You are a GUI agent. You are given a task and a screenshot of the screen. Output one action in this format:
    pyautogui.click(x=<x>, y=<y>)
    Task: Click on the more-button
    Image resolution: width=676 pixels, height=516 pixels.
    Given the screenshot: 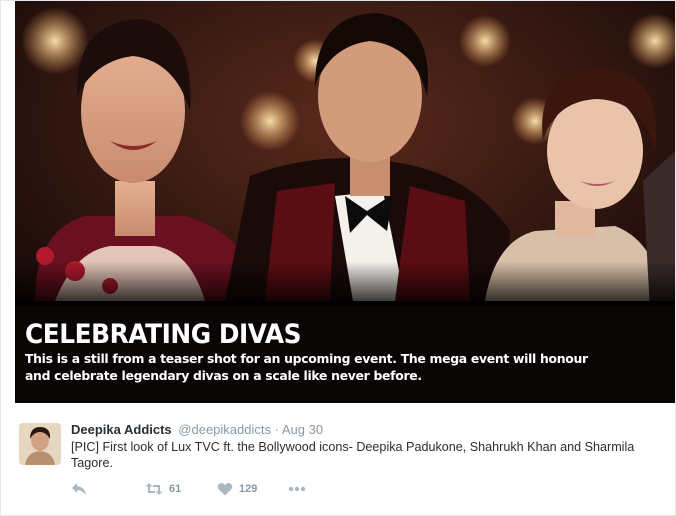 What is the action you would take?
    pyautogui.click(x=297, y=489)
    